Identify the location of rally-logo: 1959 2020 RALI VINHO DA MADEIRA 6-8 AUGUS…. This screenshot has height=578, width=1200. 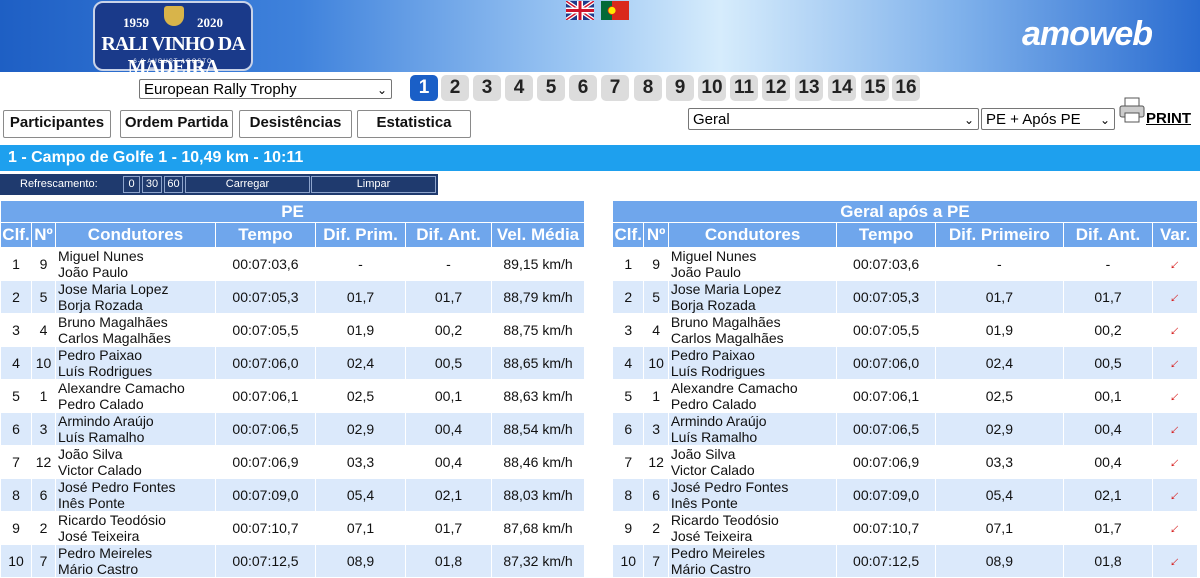
(173, 39).